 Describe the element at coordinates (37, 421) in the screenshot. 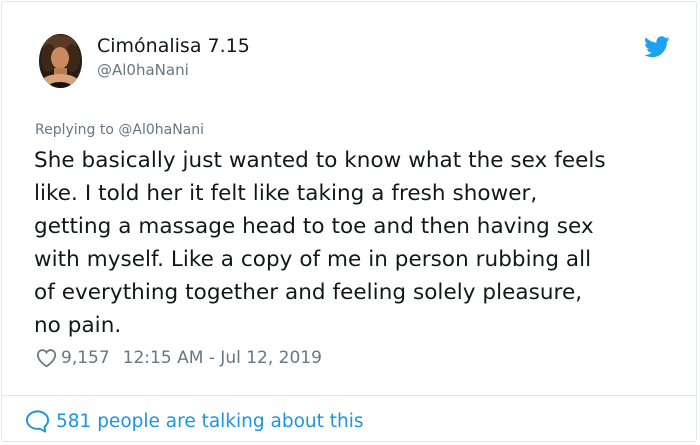

I see `speech-bubble-icon` at that location.